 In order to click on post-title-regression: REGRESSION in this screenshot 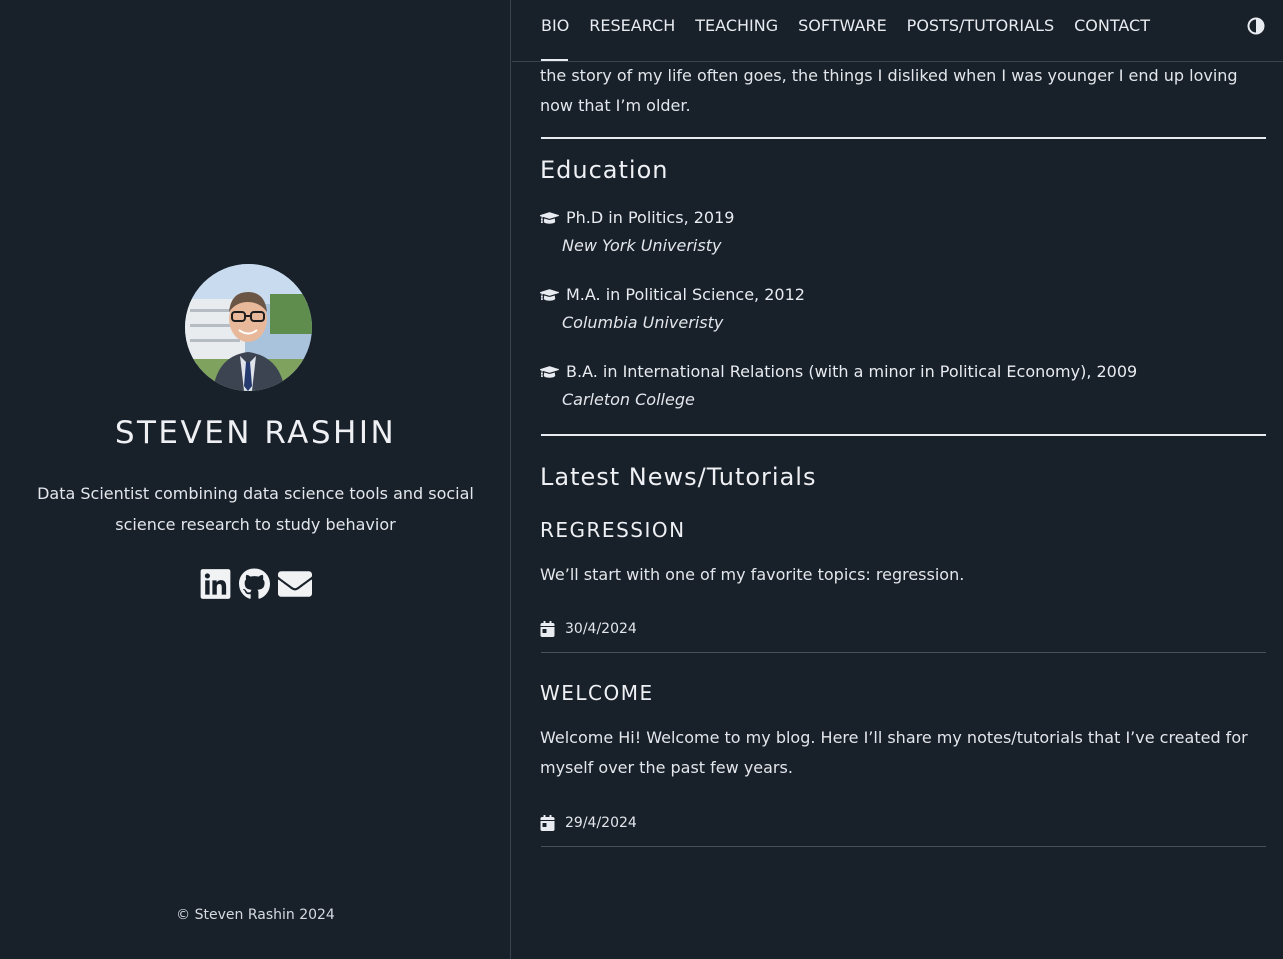, I will do `click(613, 530)`.